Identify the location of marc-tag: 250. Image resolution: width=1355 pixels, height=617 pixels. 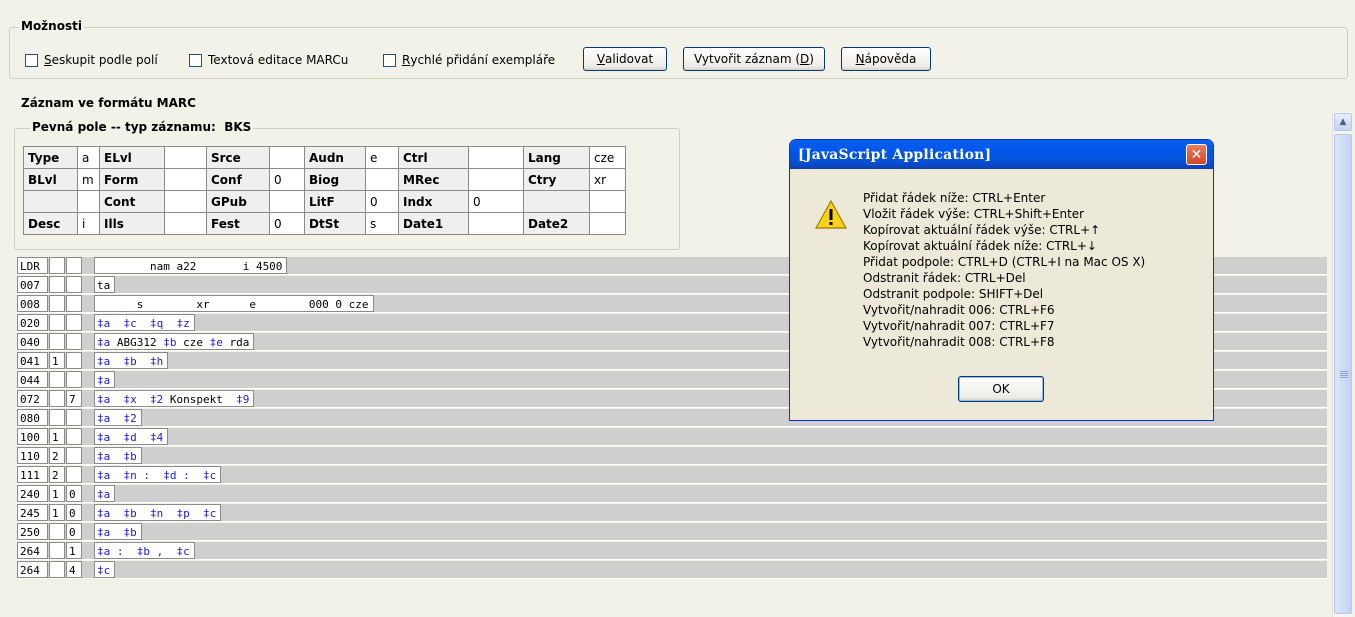
(32, 531).